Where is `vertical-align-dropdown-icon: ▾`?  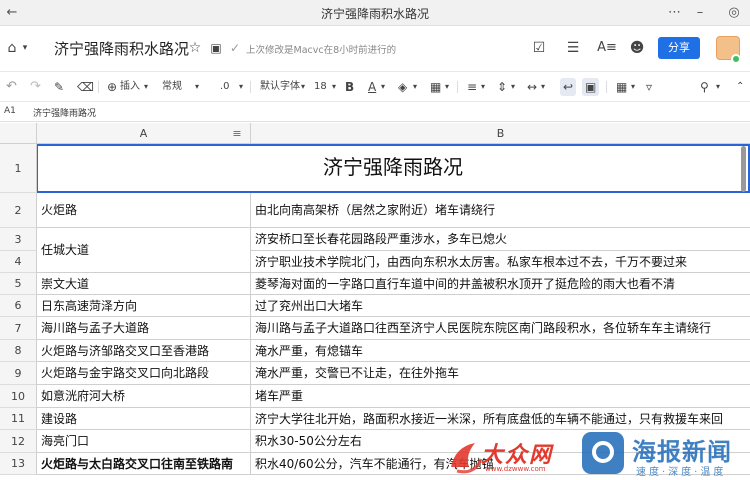 vertical-align-dropdown-icon: ▾ is located at coordinates (513, 87).